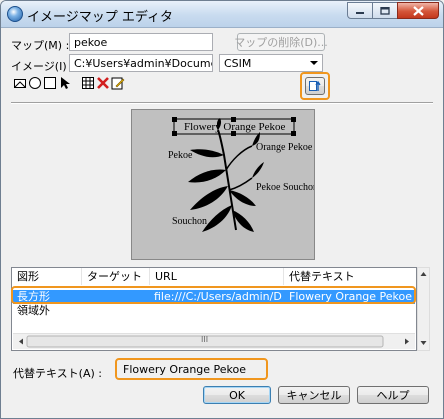 The image size is (444, 419). I want to click on horizontal-scrollbar: III, so click(214, 341).